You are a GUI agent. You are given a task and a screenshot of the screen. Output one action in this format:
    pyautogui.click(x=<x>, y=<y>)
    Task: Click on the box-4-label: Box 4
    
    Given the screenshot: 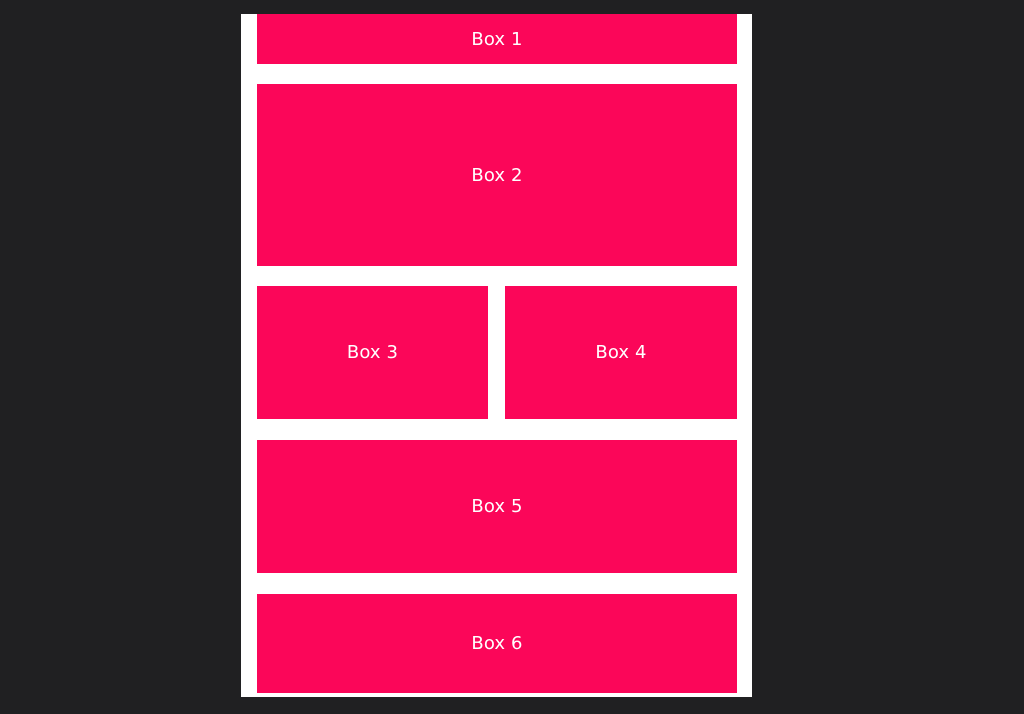 What is the action you would take?
    pyautogui.click(x=621, y=352)
    